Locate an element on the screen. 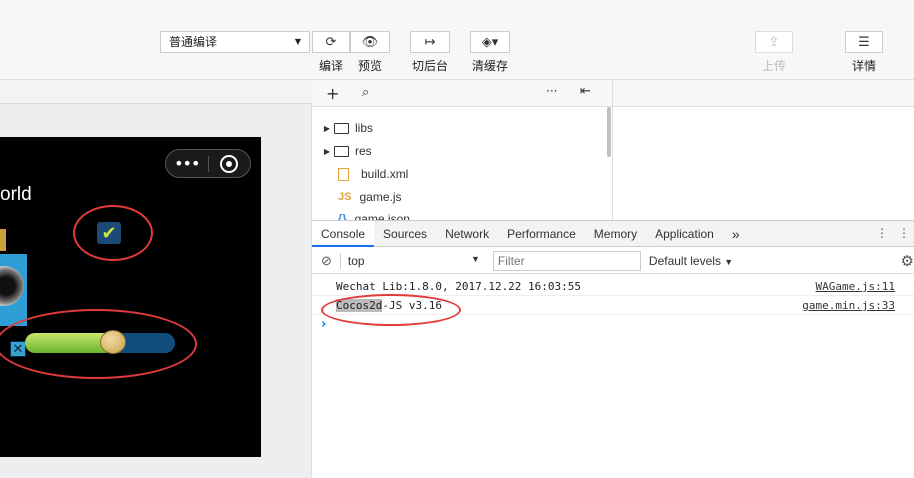 The height and width of the screenshot is (478, 914). eye-icon: 👁 is located at coordinates (370, 42).